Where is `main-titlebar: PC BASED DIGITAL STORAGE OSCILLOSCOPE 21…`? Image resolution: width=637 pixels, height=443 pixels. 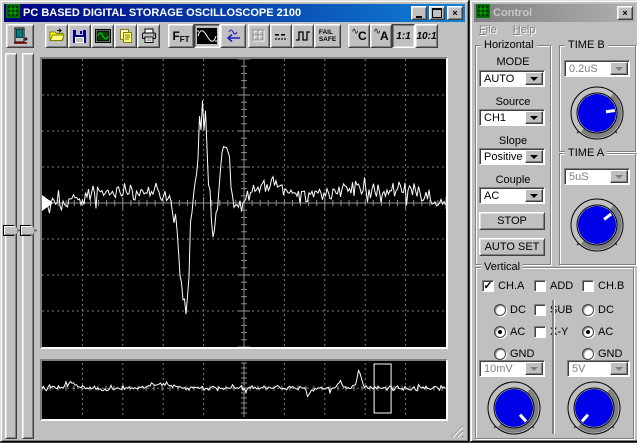
main-titlebar: PC BASED DIGITAL STORAGE OSCILLOSCOPE 21… is located at coordinates (234, 13).